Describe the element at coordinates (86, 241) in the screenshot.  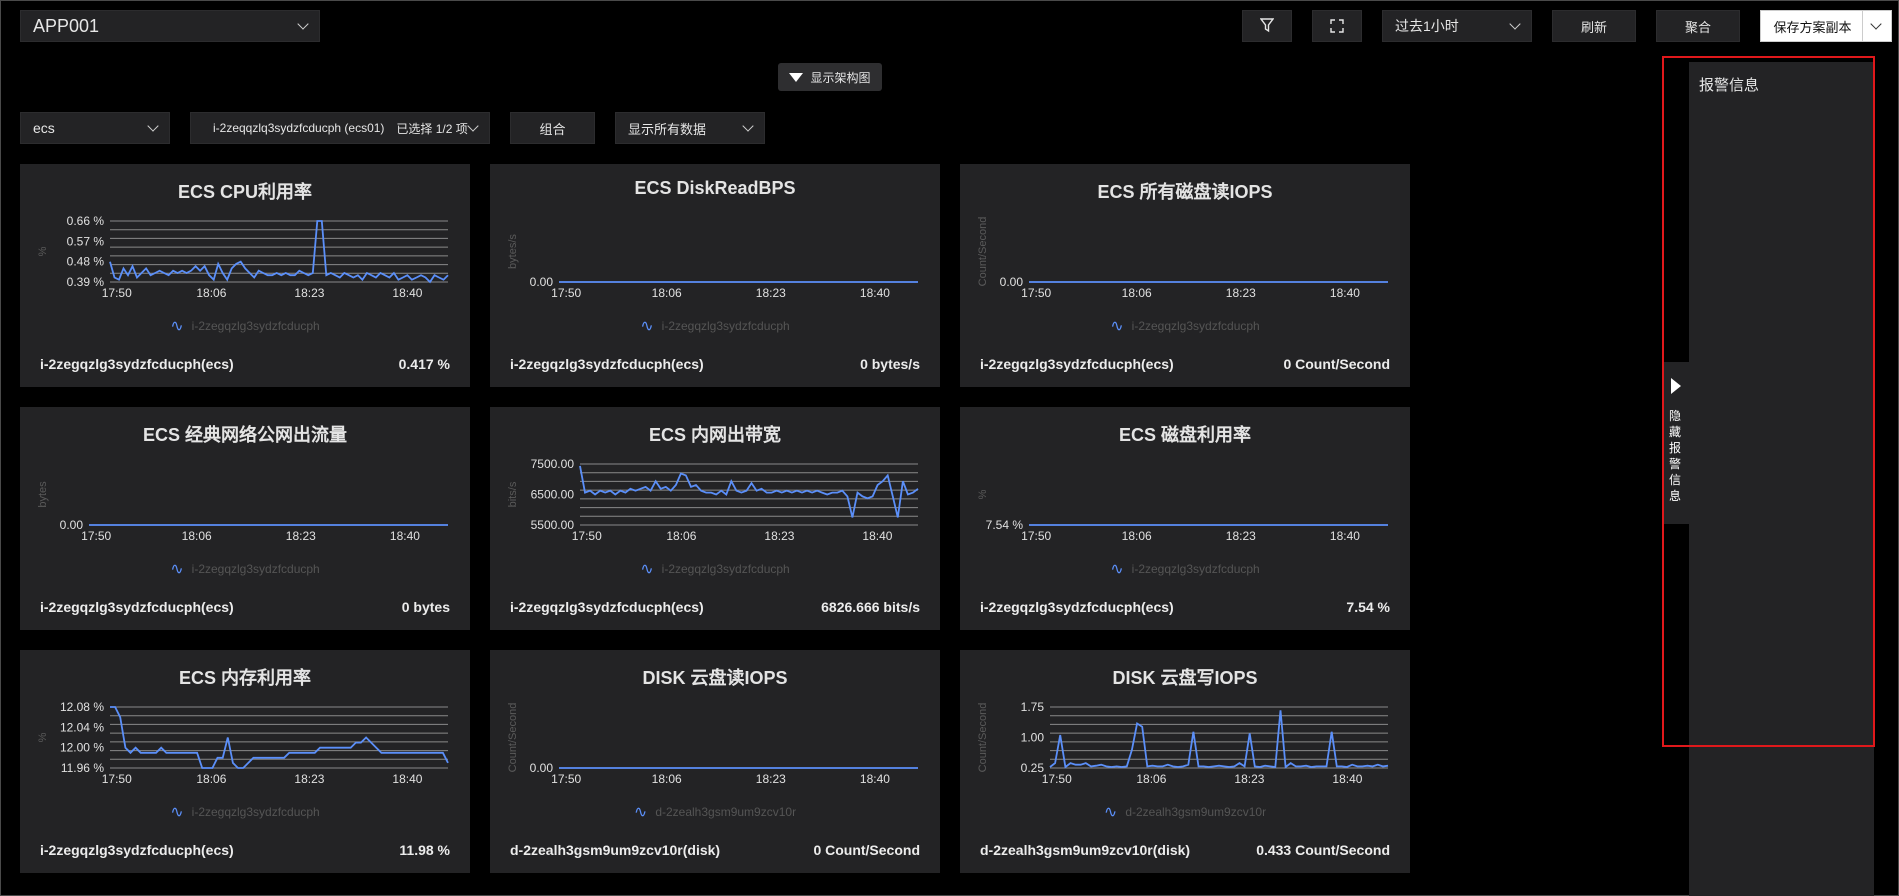
I see `y-tick-label: 0.57 %` at that location.